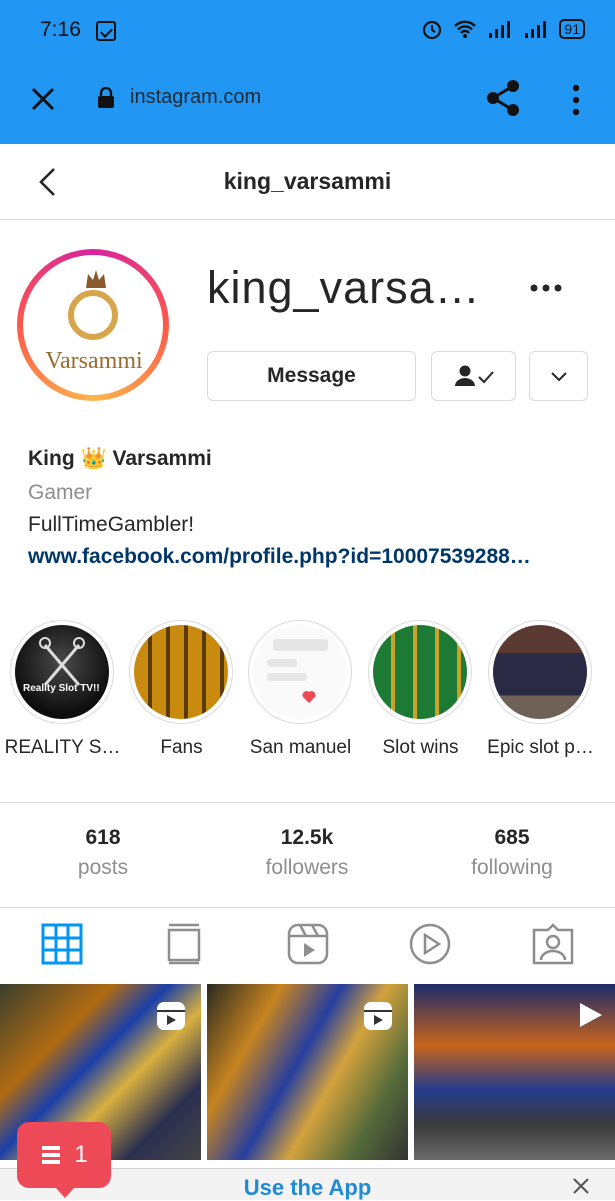 The height and width of the screenshot is (1201, 615). What do you see at coordinates (96, 279) in the screenshot?
I see `crown-icon` at bounding box center [96, 279].